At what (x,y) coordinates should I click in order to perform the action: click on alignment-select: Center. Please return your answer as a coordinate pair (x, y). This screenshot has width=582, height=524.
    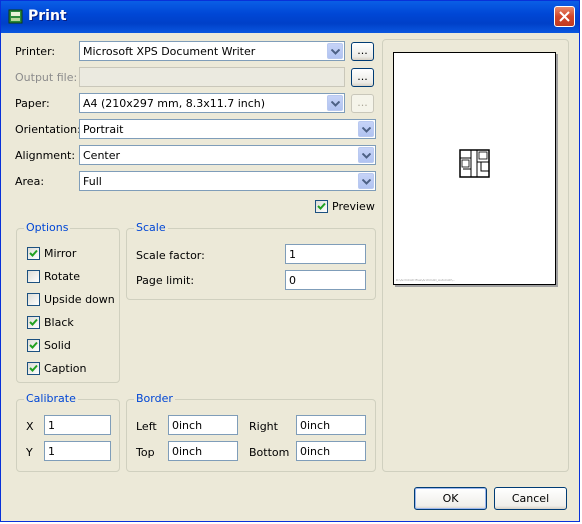
    Looking at the image, I should click on (227, 155).